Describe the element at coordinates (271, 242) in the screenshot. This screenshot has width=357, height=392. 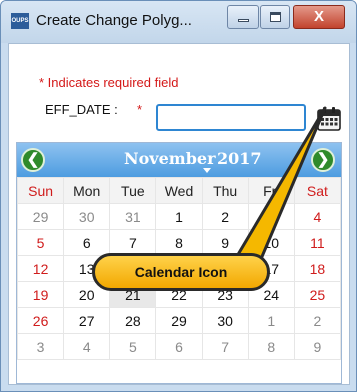
I see `calendar-day: 10` at that location.